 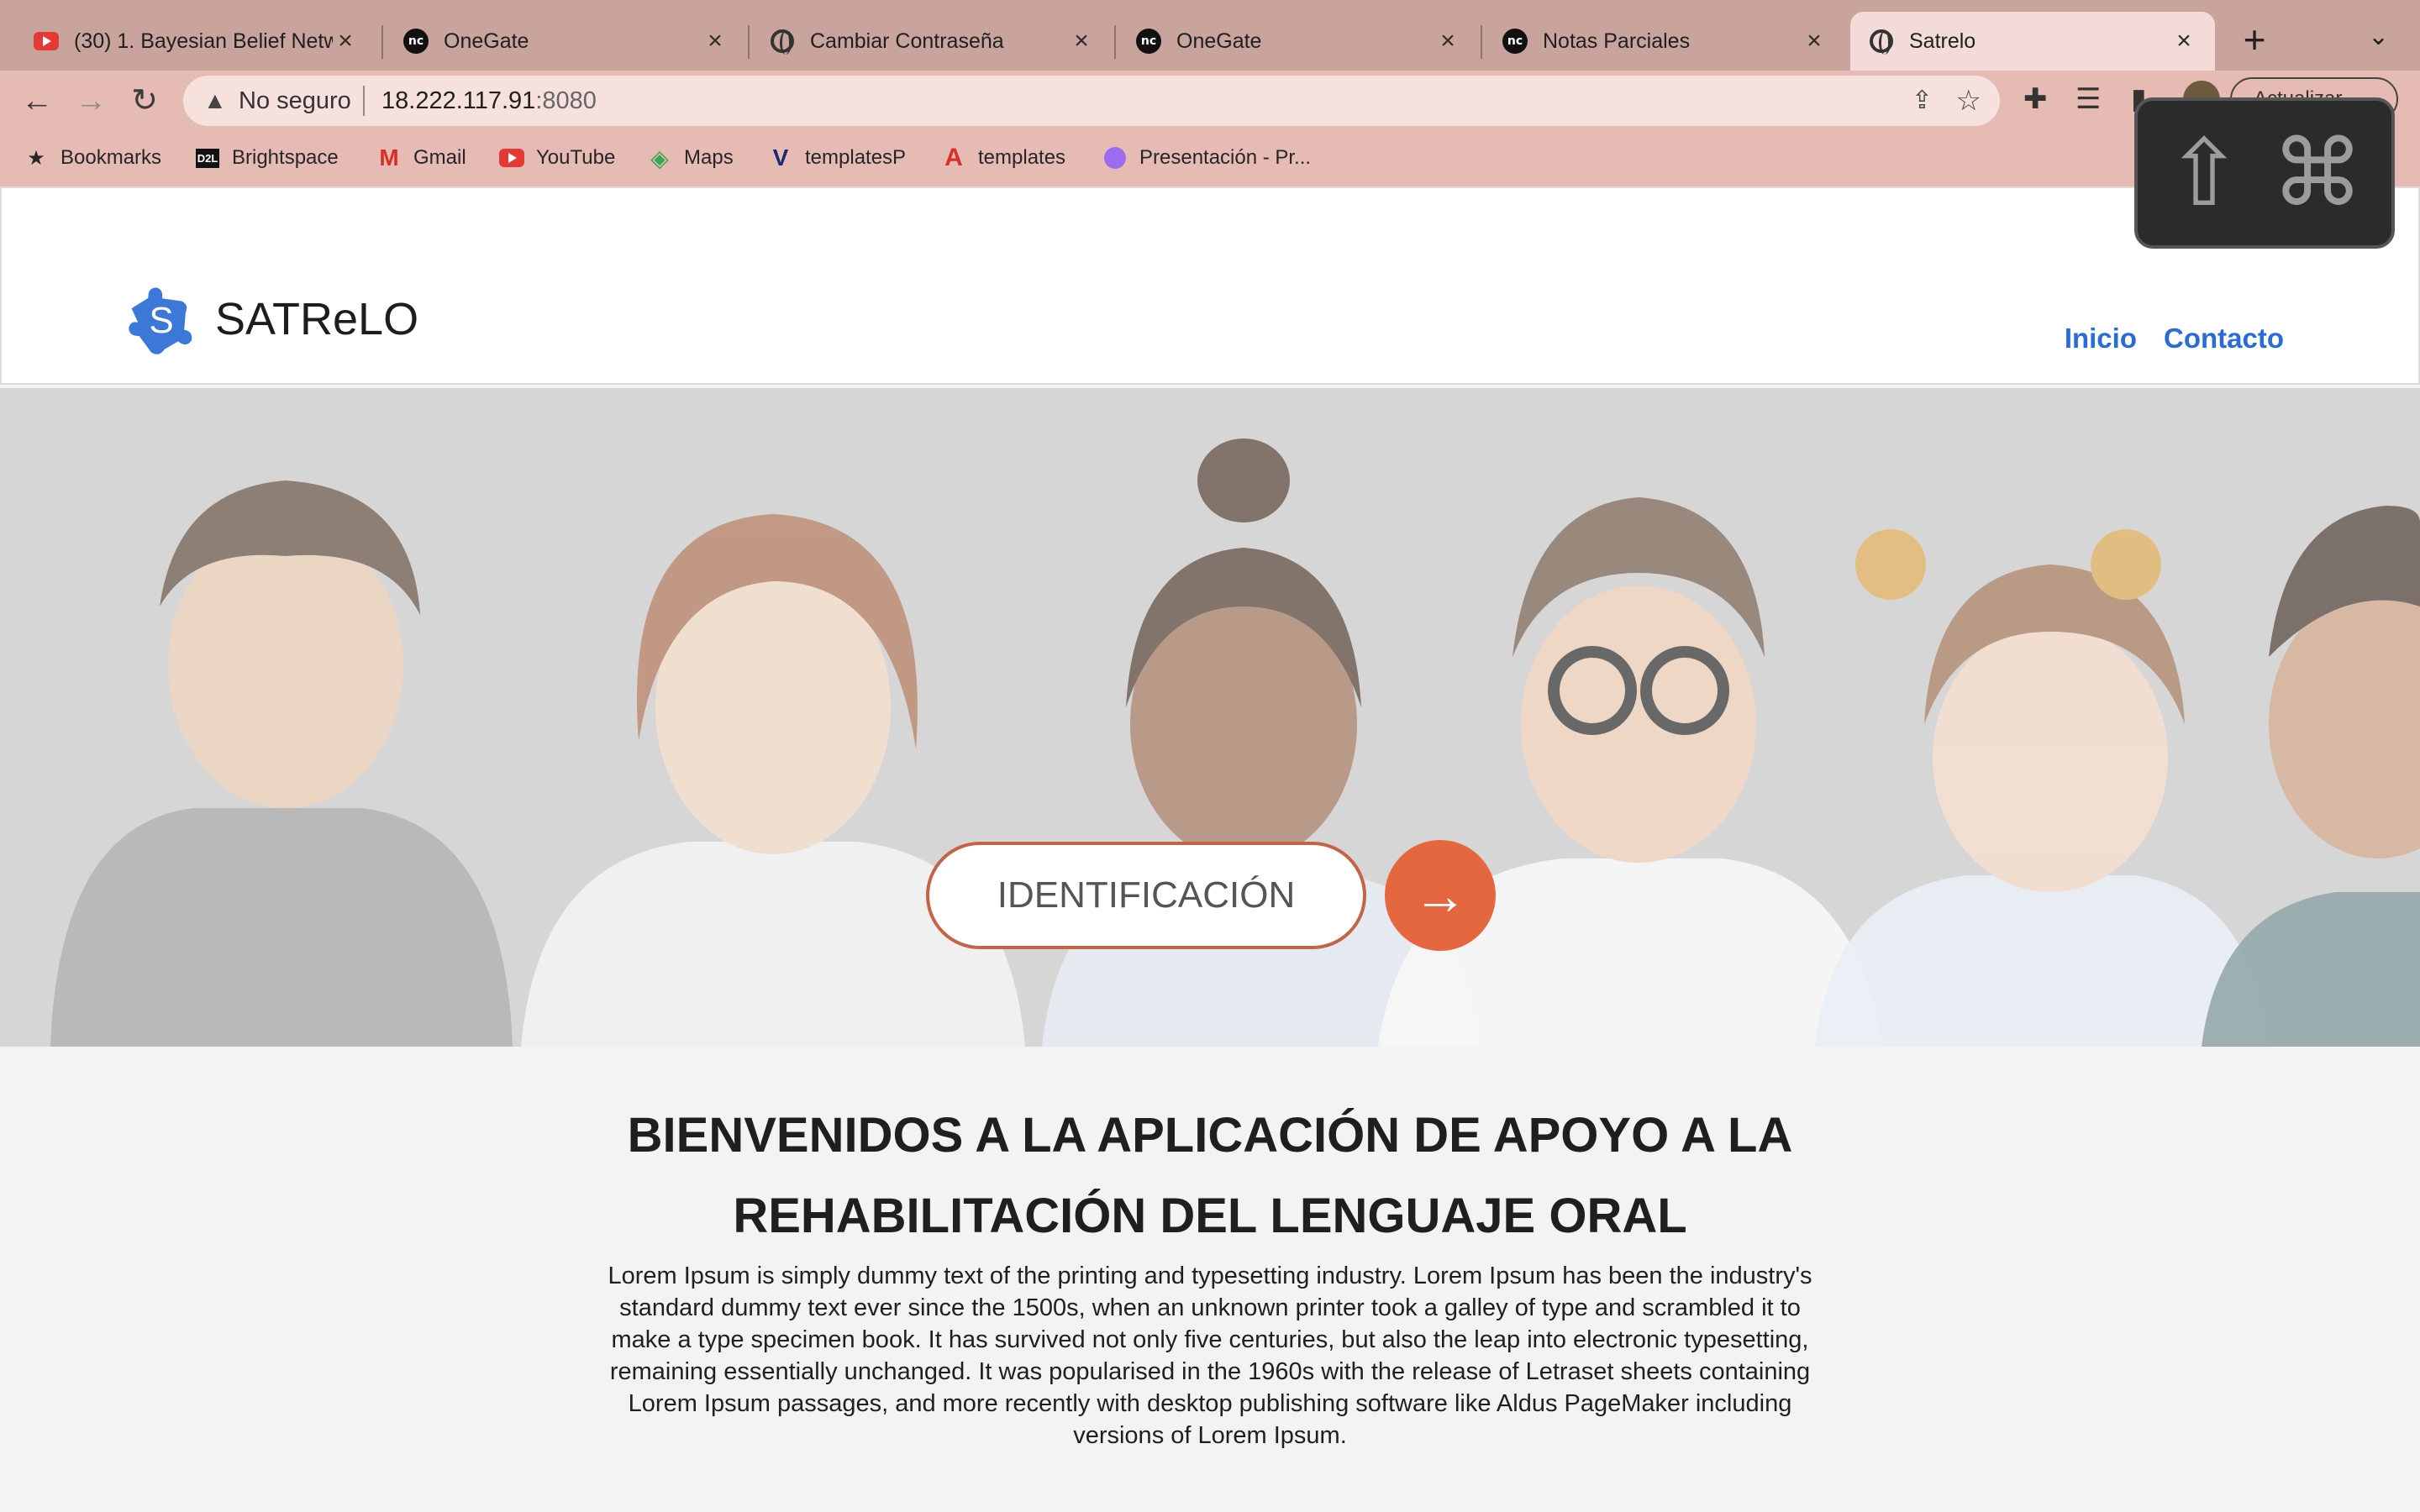 I want to click on tab-cambiar-contrasena: Cambiar Contraseña ×, so click(x=932, y=41).